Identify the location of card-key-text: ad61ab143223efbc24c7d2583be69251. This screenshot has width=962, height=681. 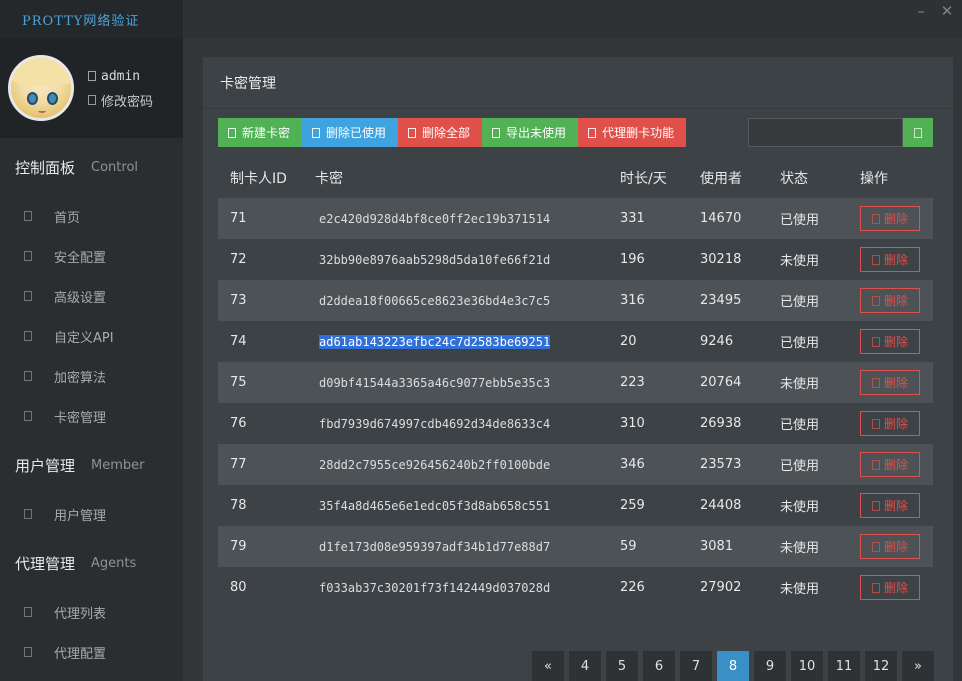
(435, 341).